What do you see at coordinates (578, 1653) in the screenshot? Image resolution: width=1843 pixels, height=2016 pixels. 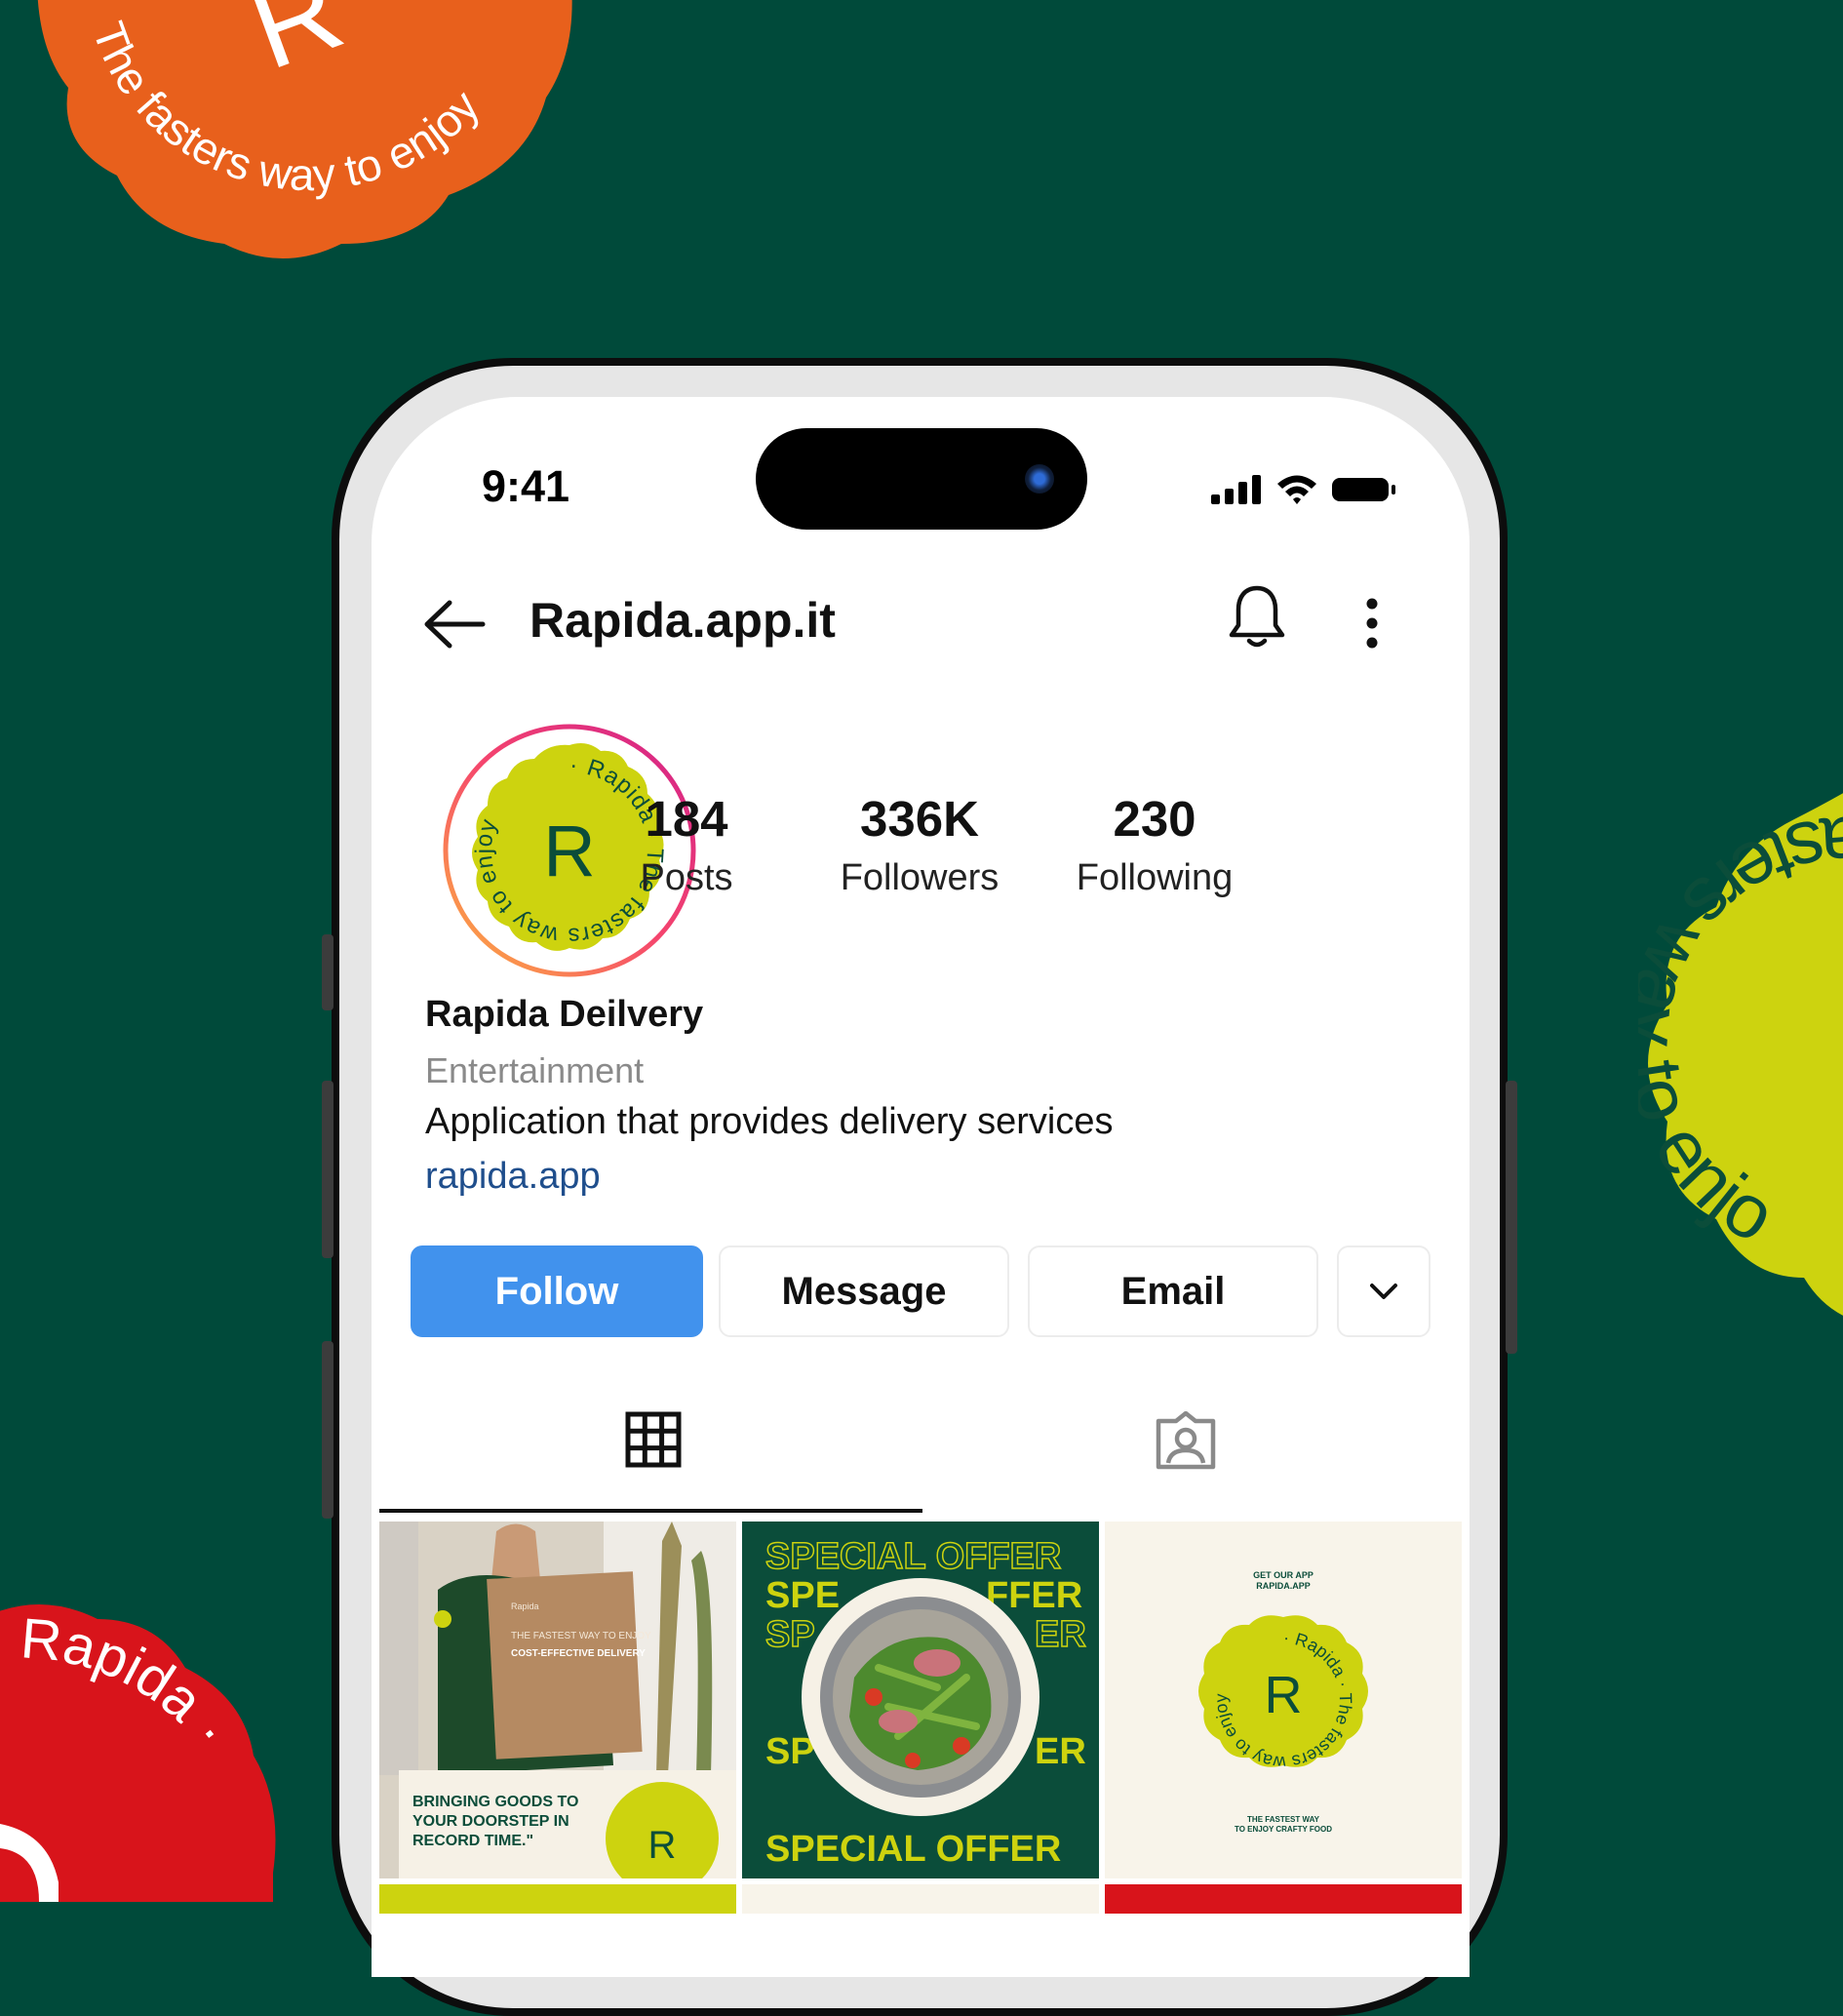 I see `post1-box-text-bold: COST-EFFECTIVE DELIVERY` at bounding box center [578, 1653].